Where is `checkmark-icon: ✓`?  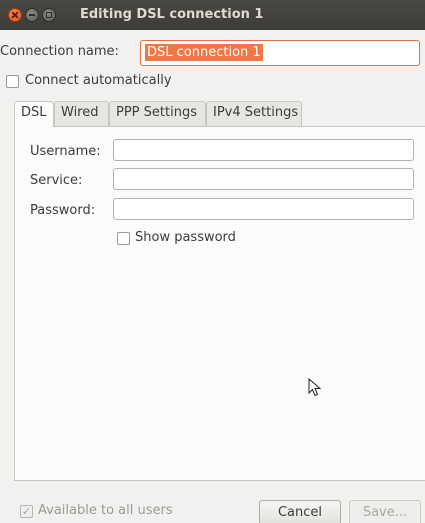
checkmark-icon: ✓ is located at coordinates (26, 511).